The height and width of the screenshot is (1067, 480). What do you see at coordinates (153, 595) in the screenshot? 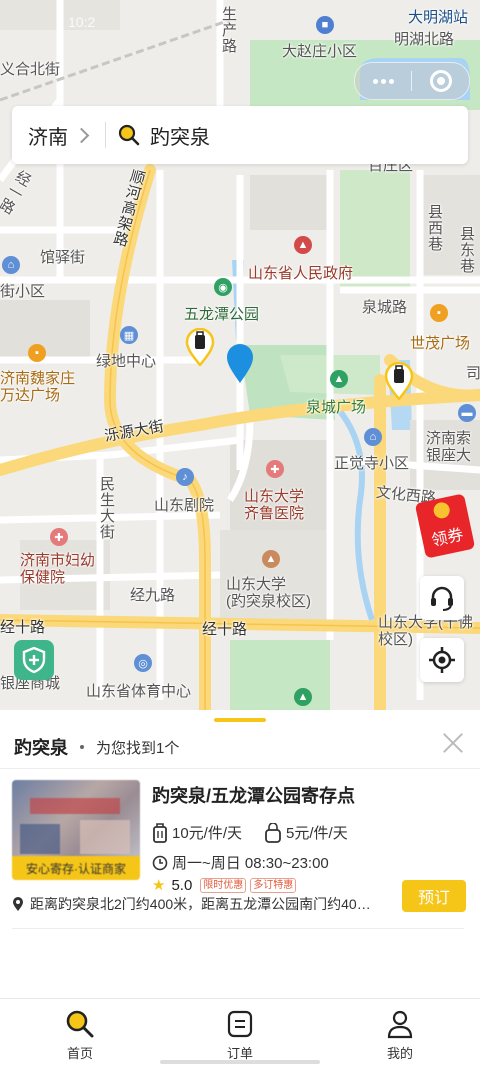
I see `map-label: 经九路` at bounding box center [153, 595].